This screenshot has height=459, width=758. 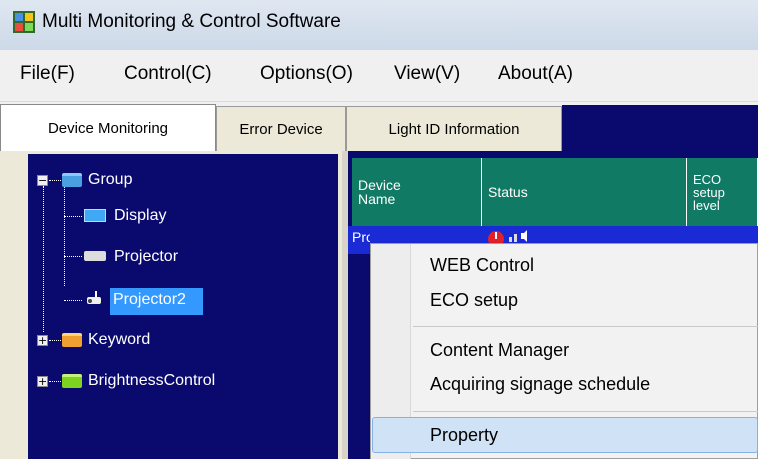 I want to click on tab-device-monitoring: Device Monitoring, so click(x=108, y=127).